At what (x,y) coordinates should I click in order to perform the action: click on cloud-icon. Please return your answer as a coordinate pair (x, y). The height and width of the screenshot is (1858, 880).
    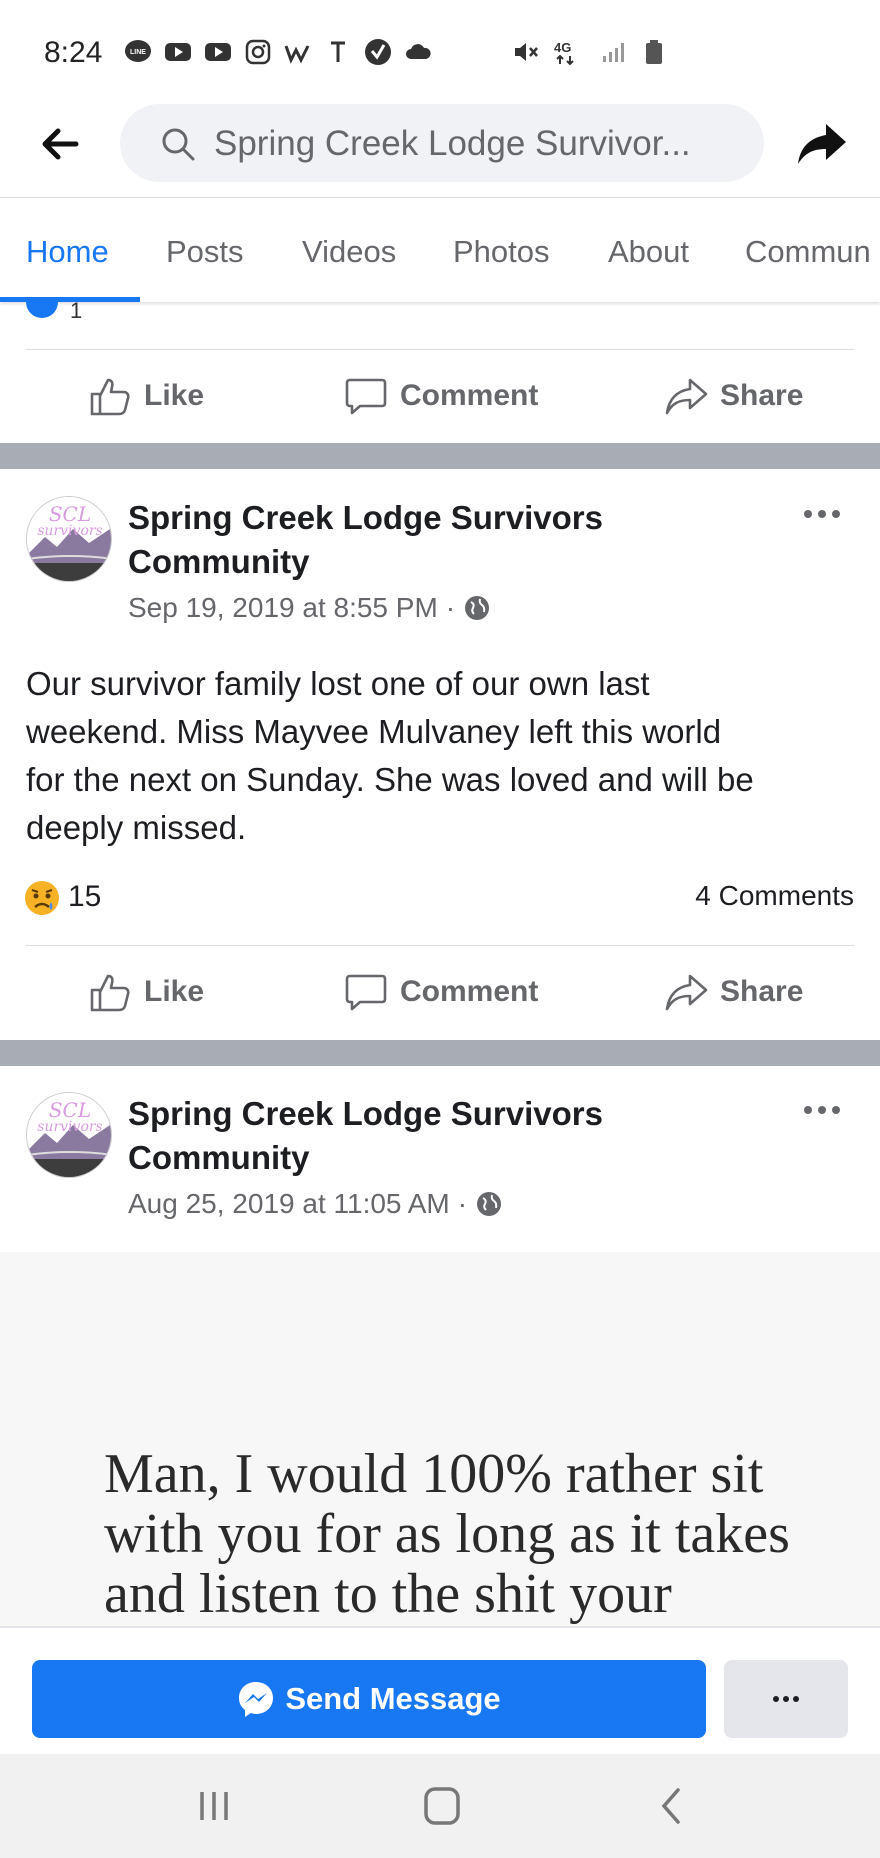
    Looking at the image, I should click on (418, 52).